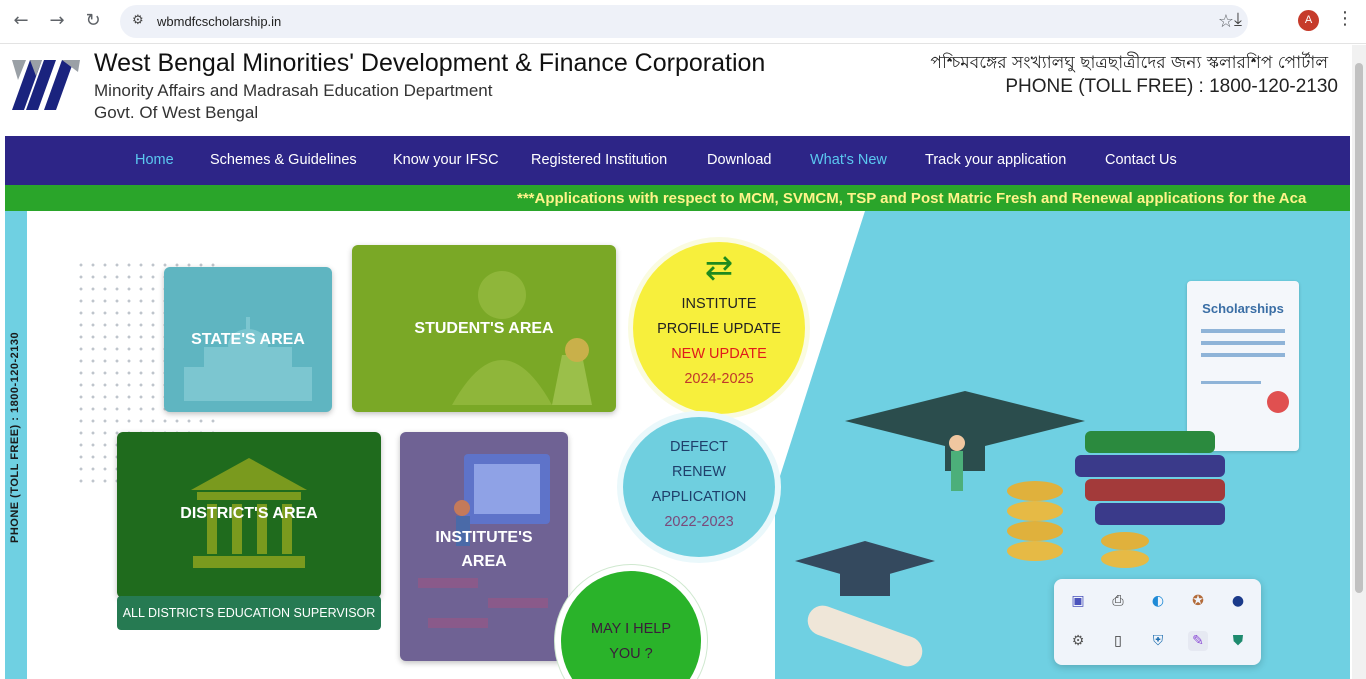 This screenshot has height=679, width=1366. Describe the element at coordinates (848, 160) in the screenshot. I see `nav-whats-new: What's New` at that location.